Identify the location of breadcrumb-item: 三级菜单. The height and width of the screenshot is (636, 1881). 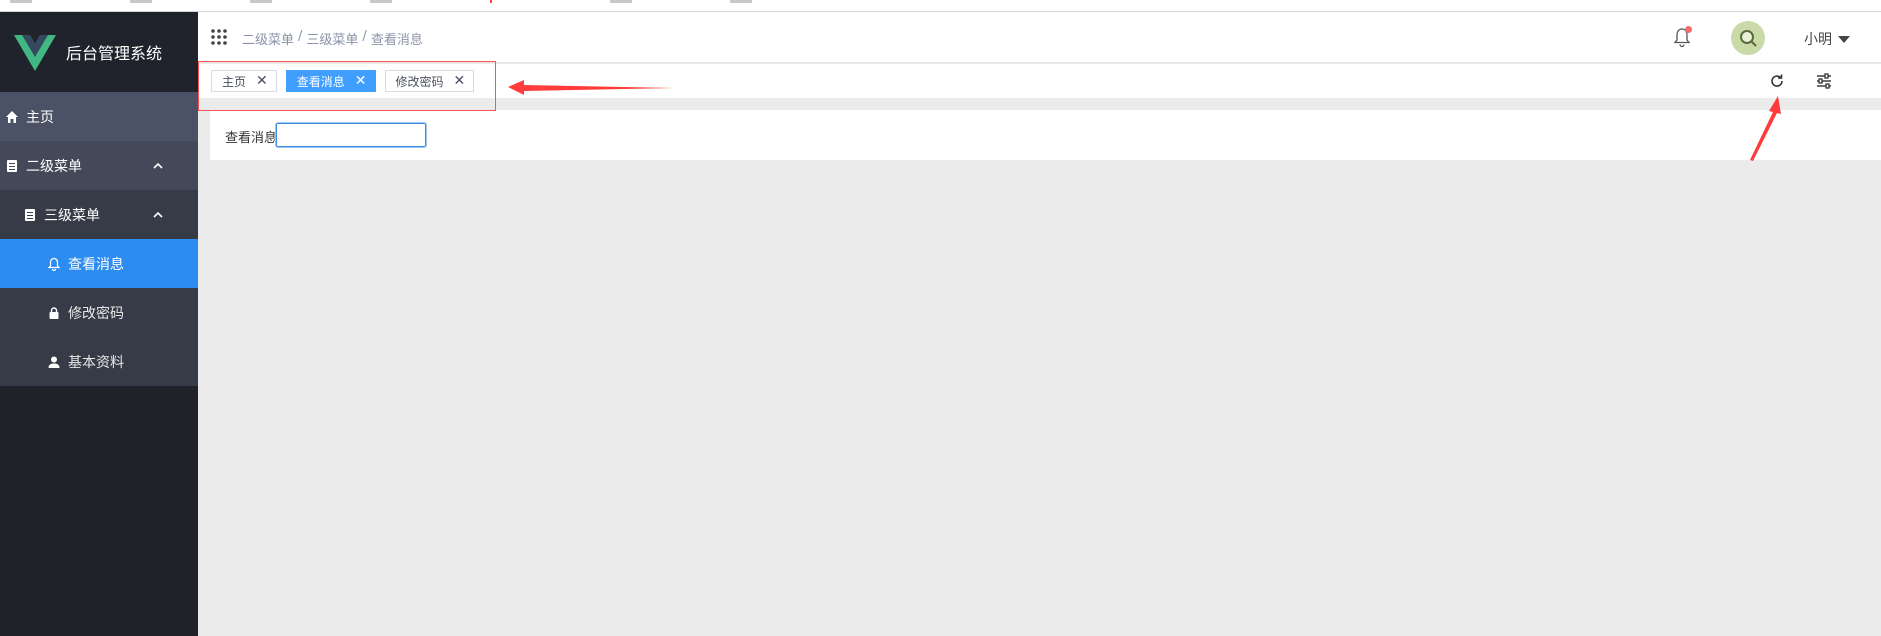
(332, 38).